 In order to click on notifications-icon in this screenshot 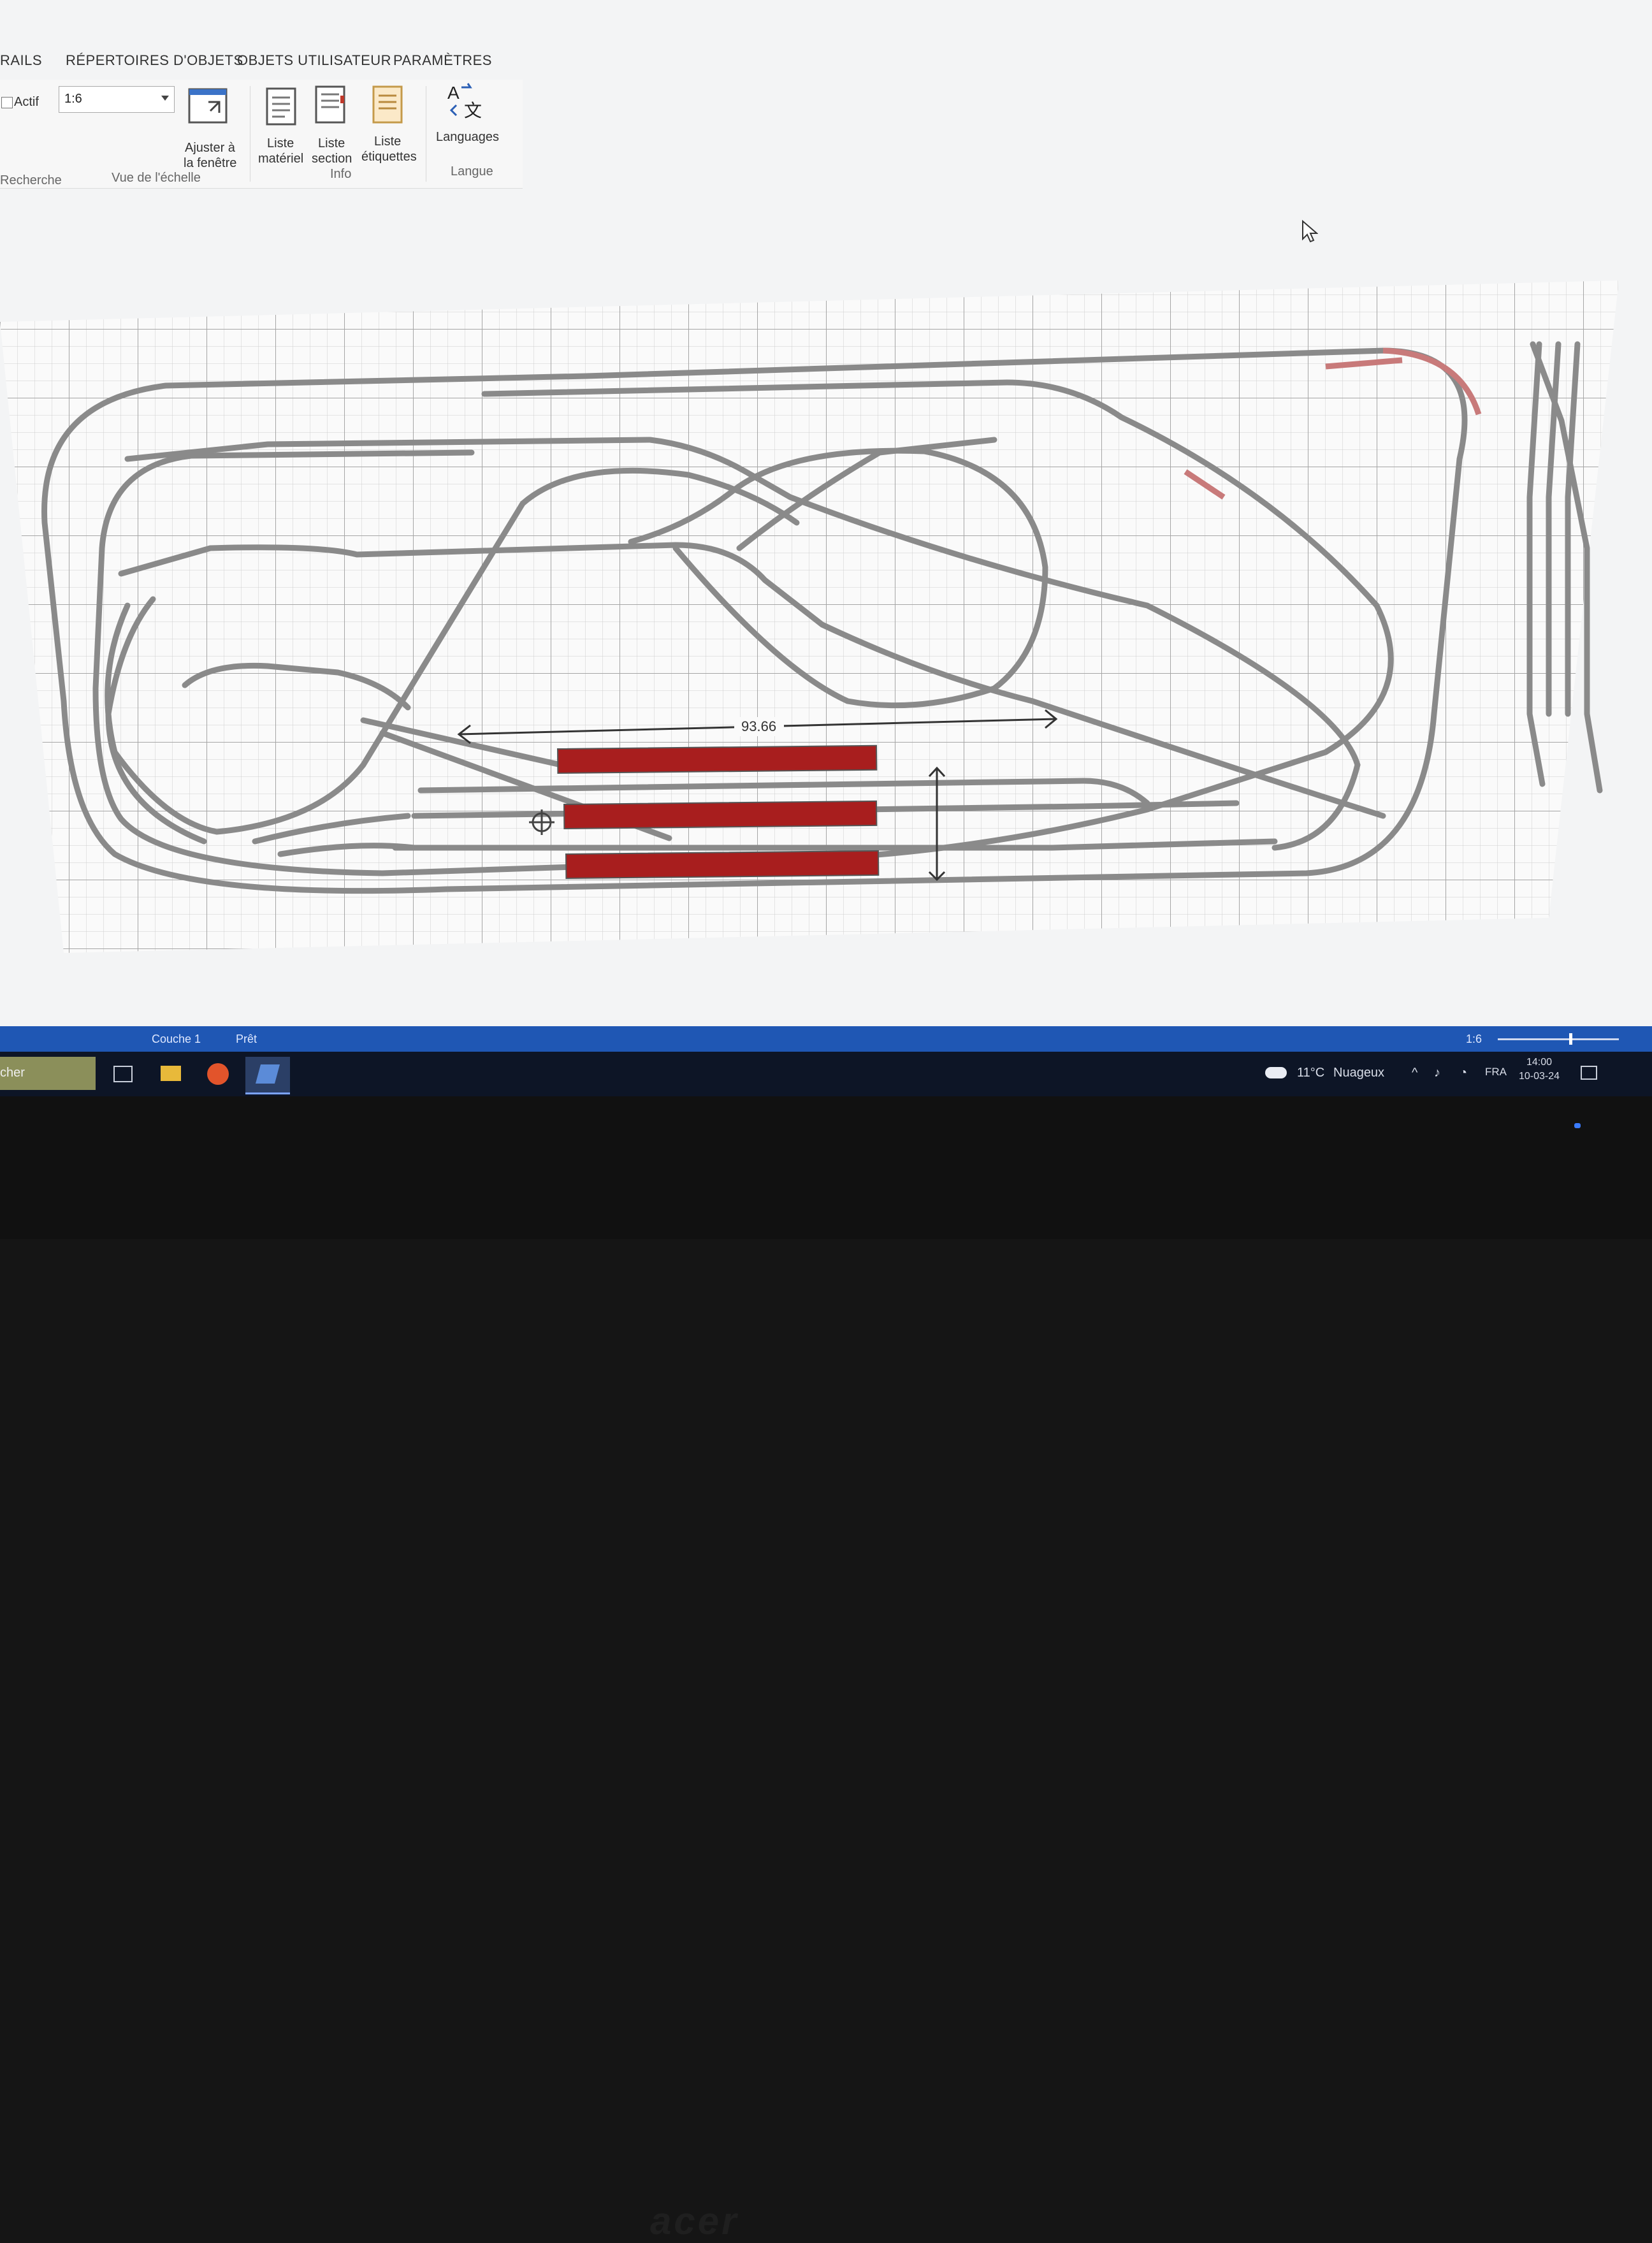, I will do `click(1589, 1073)`.